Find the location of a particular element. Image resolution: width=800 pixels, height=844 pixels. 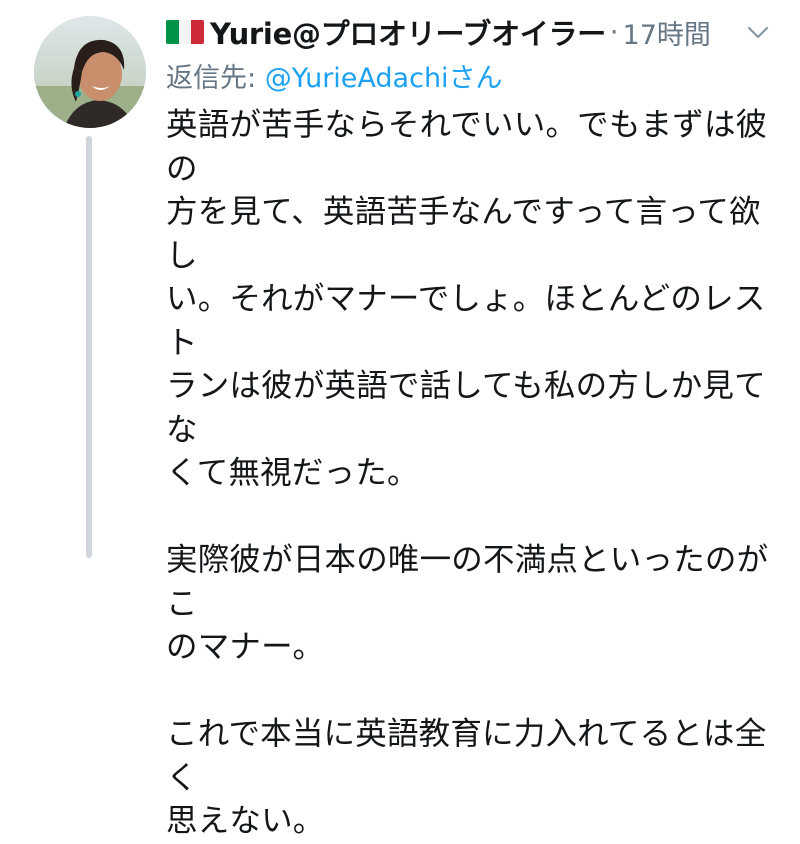

reply-suffix: さん is located at coordinates (475, 78).